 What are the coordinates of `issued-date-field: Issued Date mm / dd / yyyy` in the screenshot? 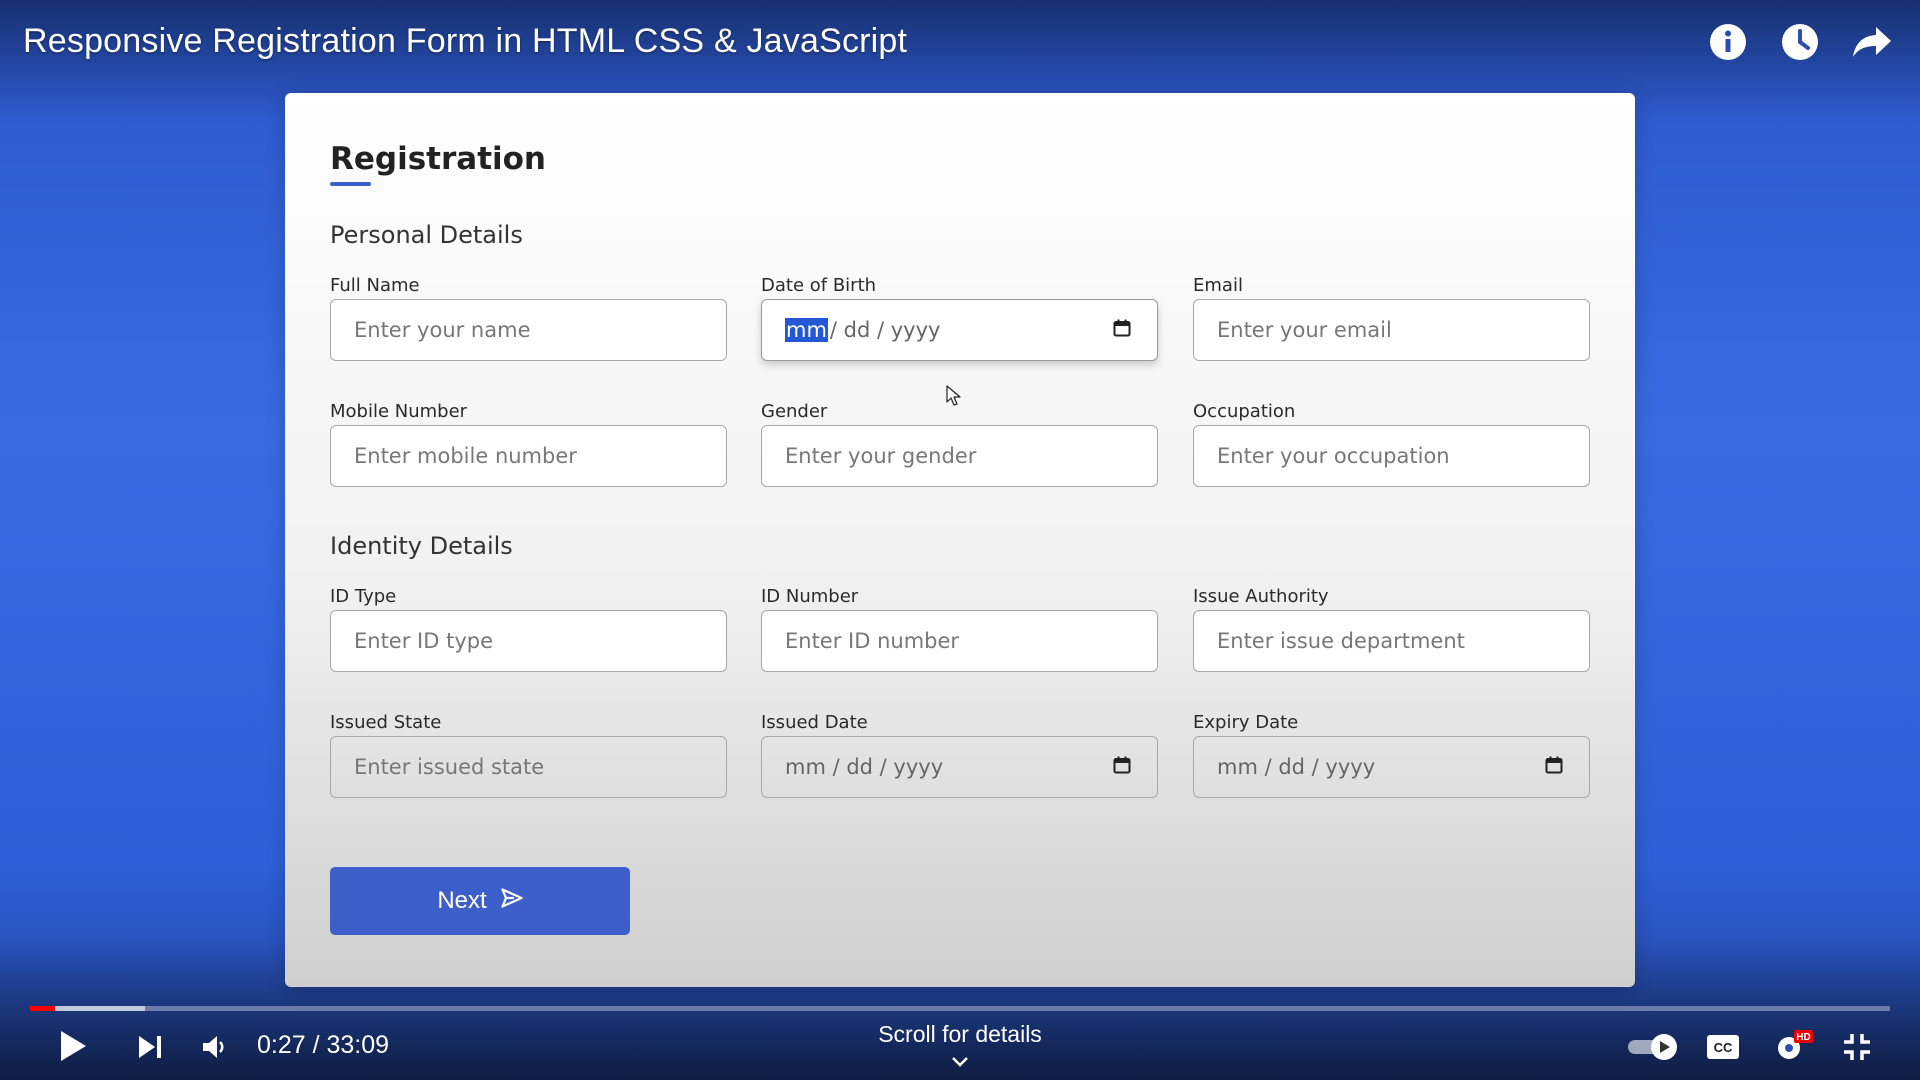 It's located at (959, 754).